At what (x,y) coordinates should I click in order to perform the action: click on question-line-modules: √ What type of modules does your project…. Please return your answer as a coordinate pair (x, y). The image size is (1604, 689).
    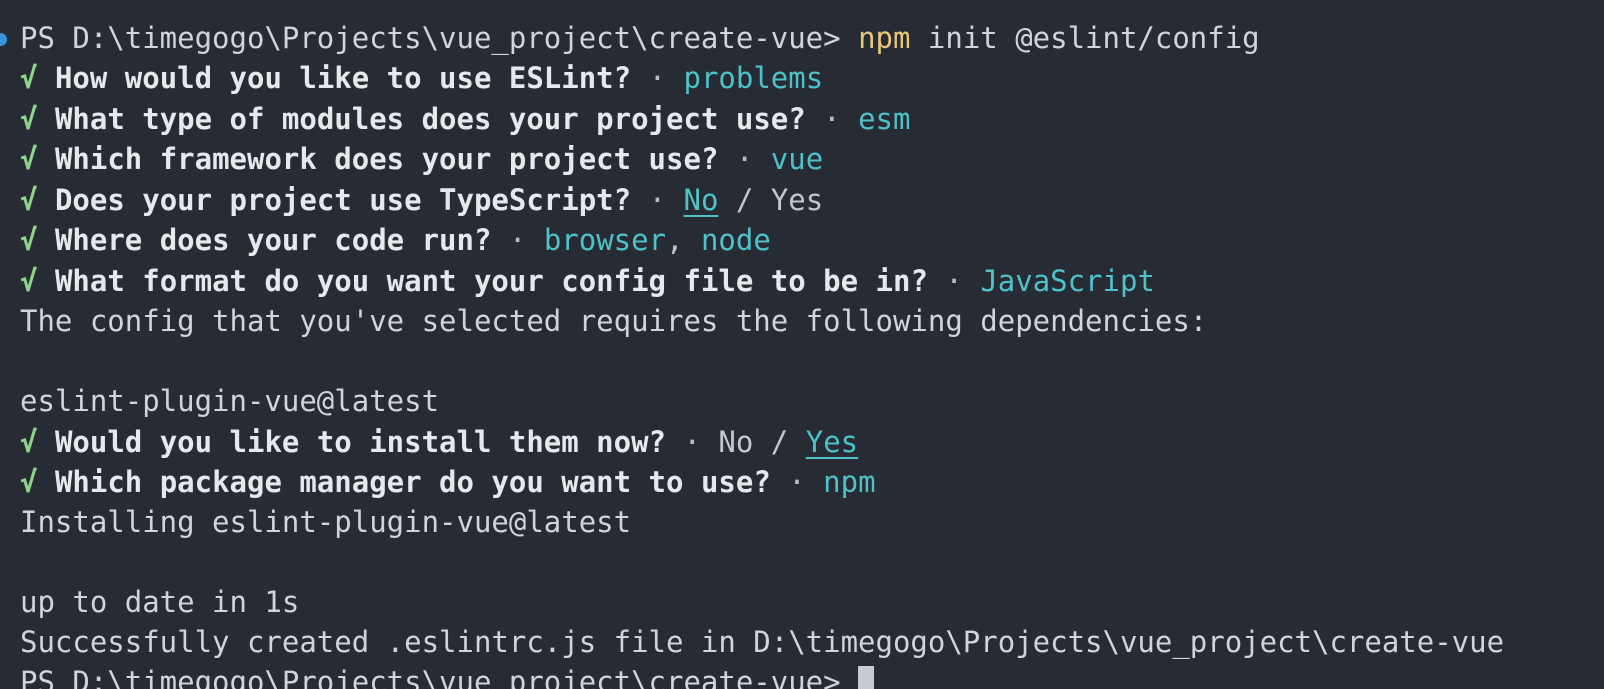
    Looking at the image, I should click on (465, 119).